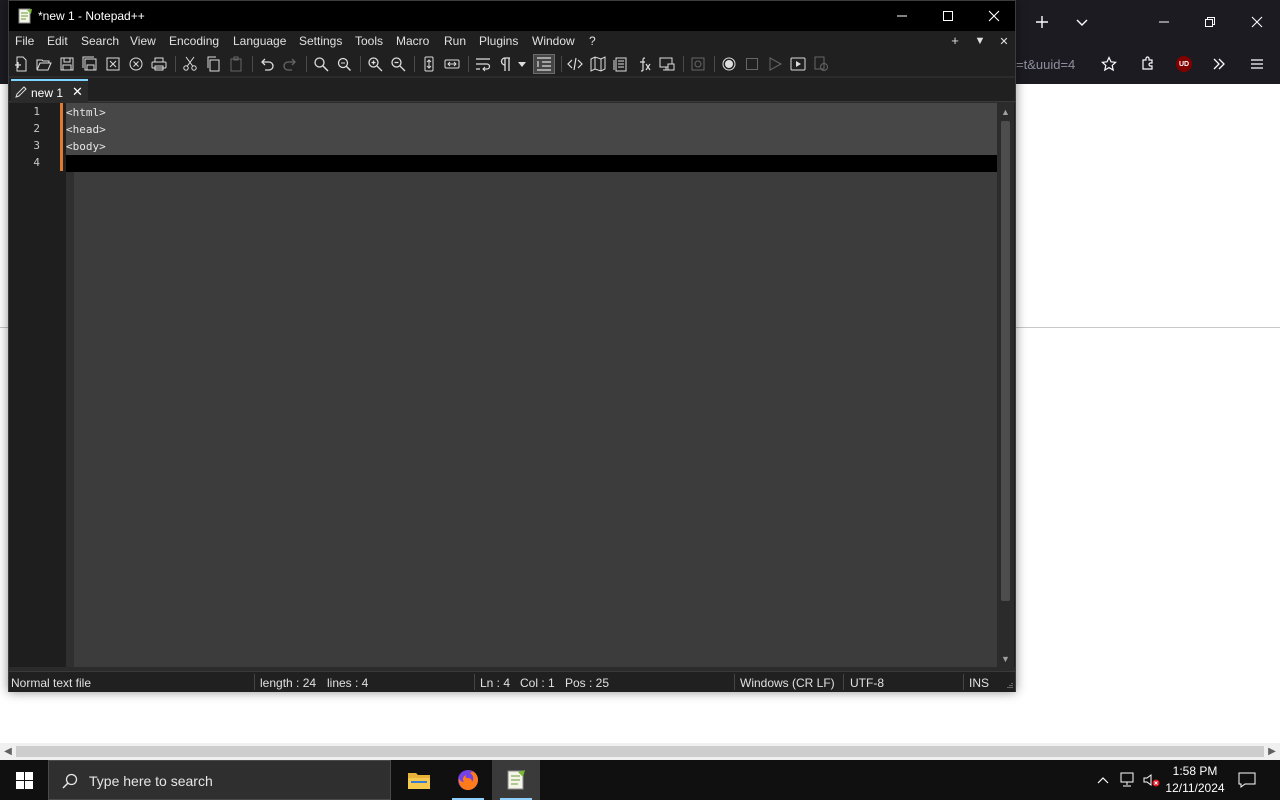  Describe the element at coordinates (1257, 22) in the screenshot. I see `browser-close-button` at that location.